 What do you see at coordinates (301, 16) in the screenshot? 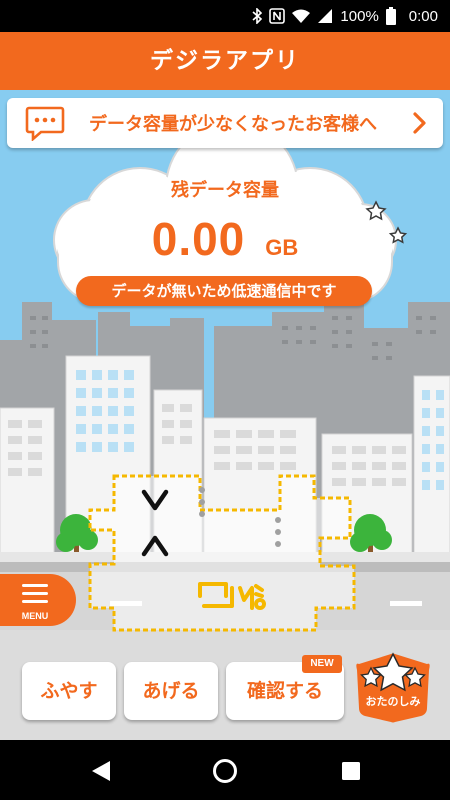
I see `wifi-icon` at bounding box center [301, 16].